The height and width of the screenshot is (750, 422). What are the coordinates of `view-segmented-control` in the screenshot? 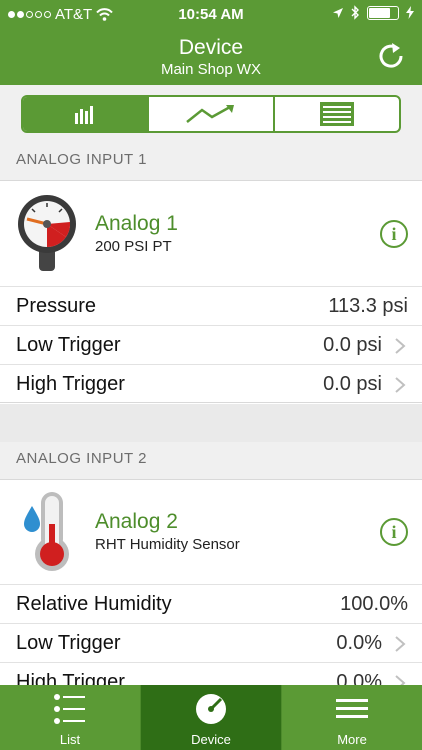 It's located at (211, 114).